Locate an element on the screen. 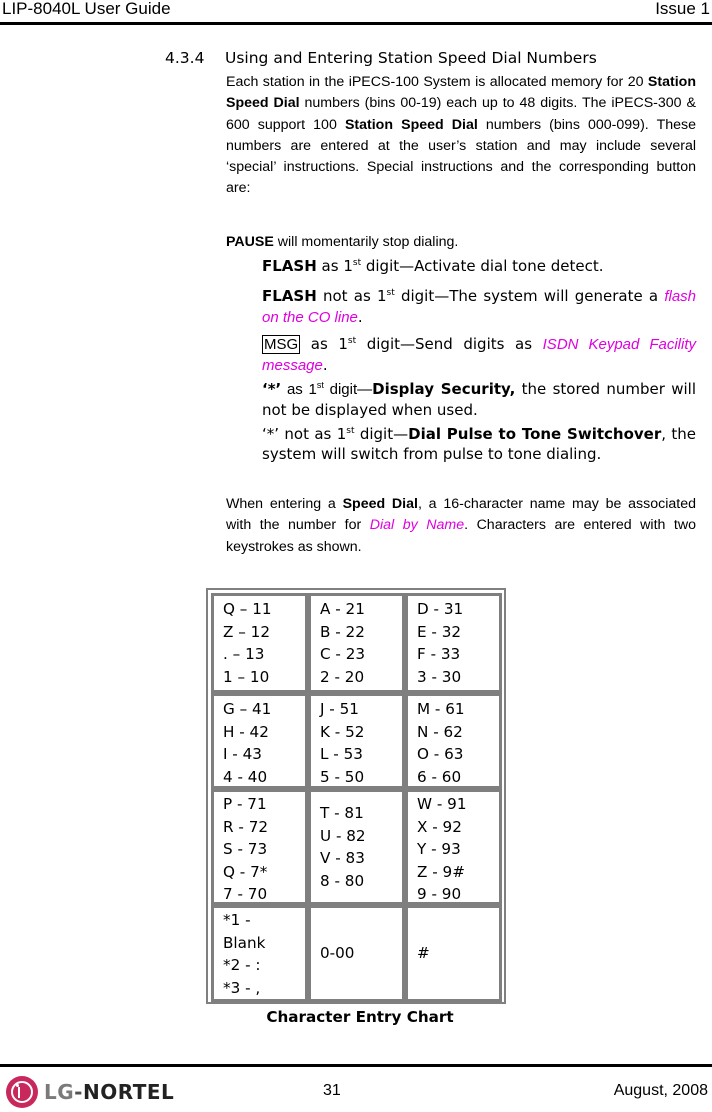 The image size is (712, 1112). cell-line: 0-00 is located at coordinates (337, 953).